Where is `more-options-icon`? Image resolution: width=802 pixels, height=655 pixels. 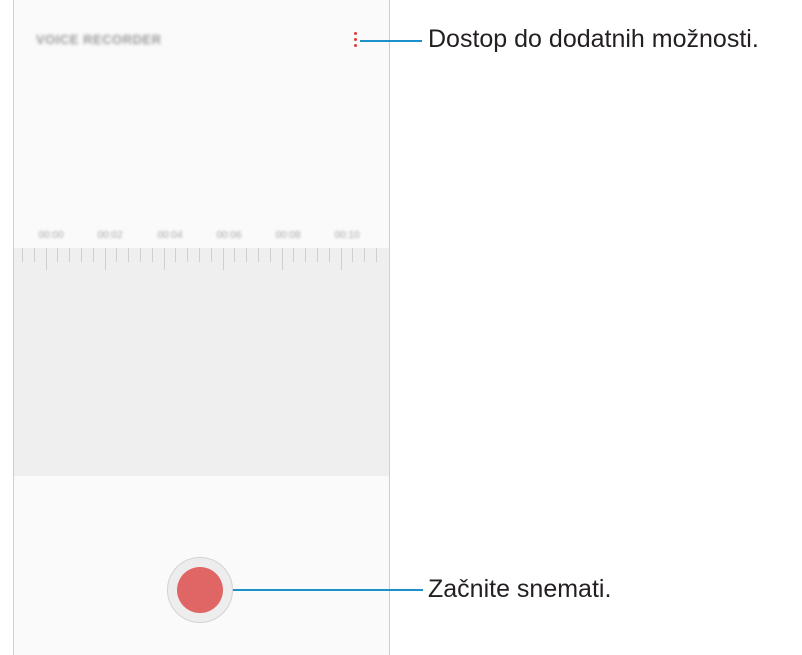 more-options-icon is located at coordinates (355, 39).